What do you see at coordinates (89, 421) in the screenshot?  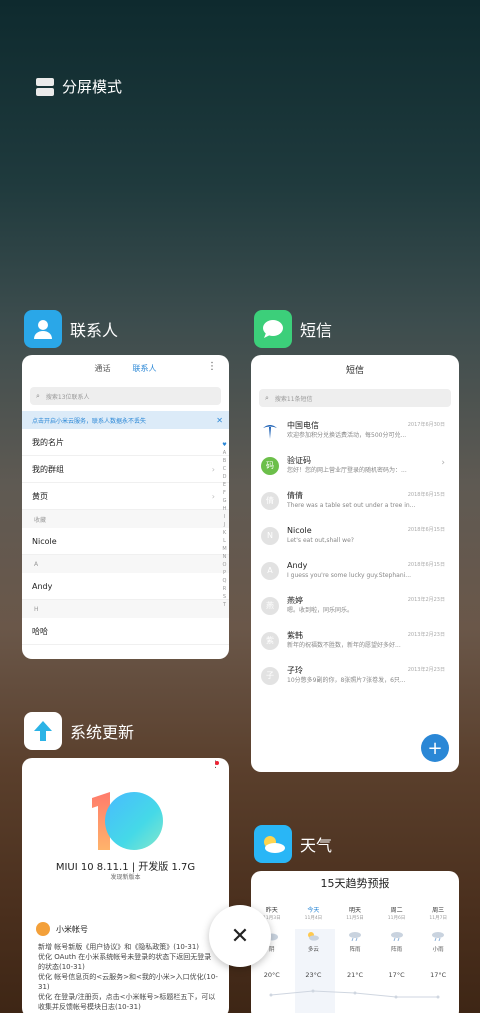 I see `cloud-banner-text: 点击开启小米云服务，联系人数据永不丢失` at bounding box center [89, 421].